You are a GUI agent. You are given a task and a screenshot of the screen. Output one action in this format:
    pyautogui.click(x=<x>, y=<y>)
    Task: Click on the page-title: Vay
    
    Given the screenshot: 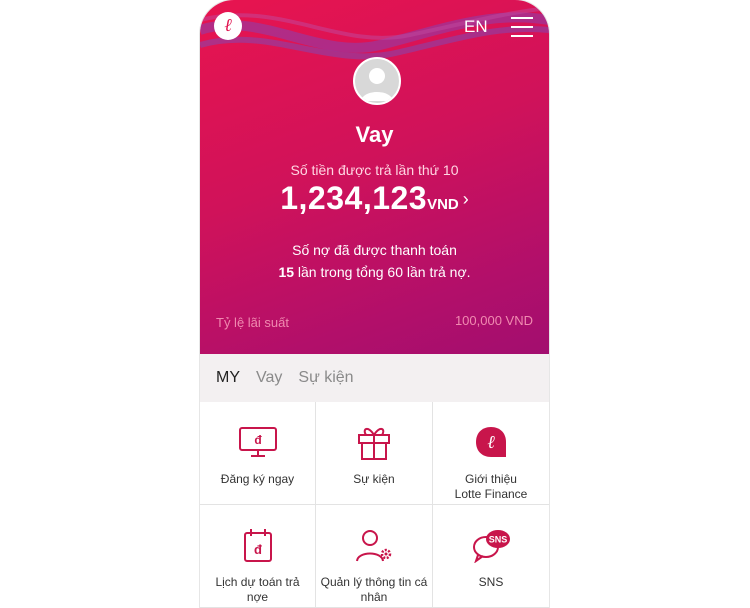 What is the action you would take?
    pyautogui.click(x=374, y=134)
    